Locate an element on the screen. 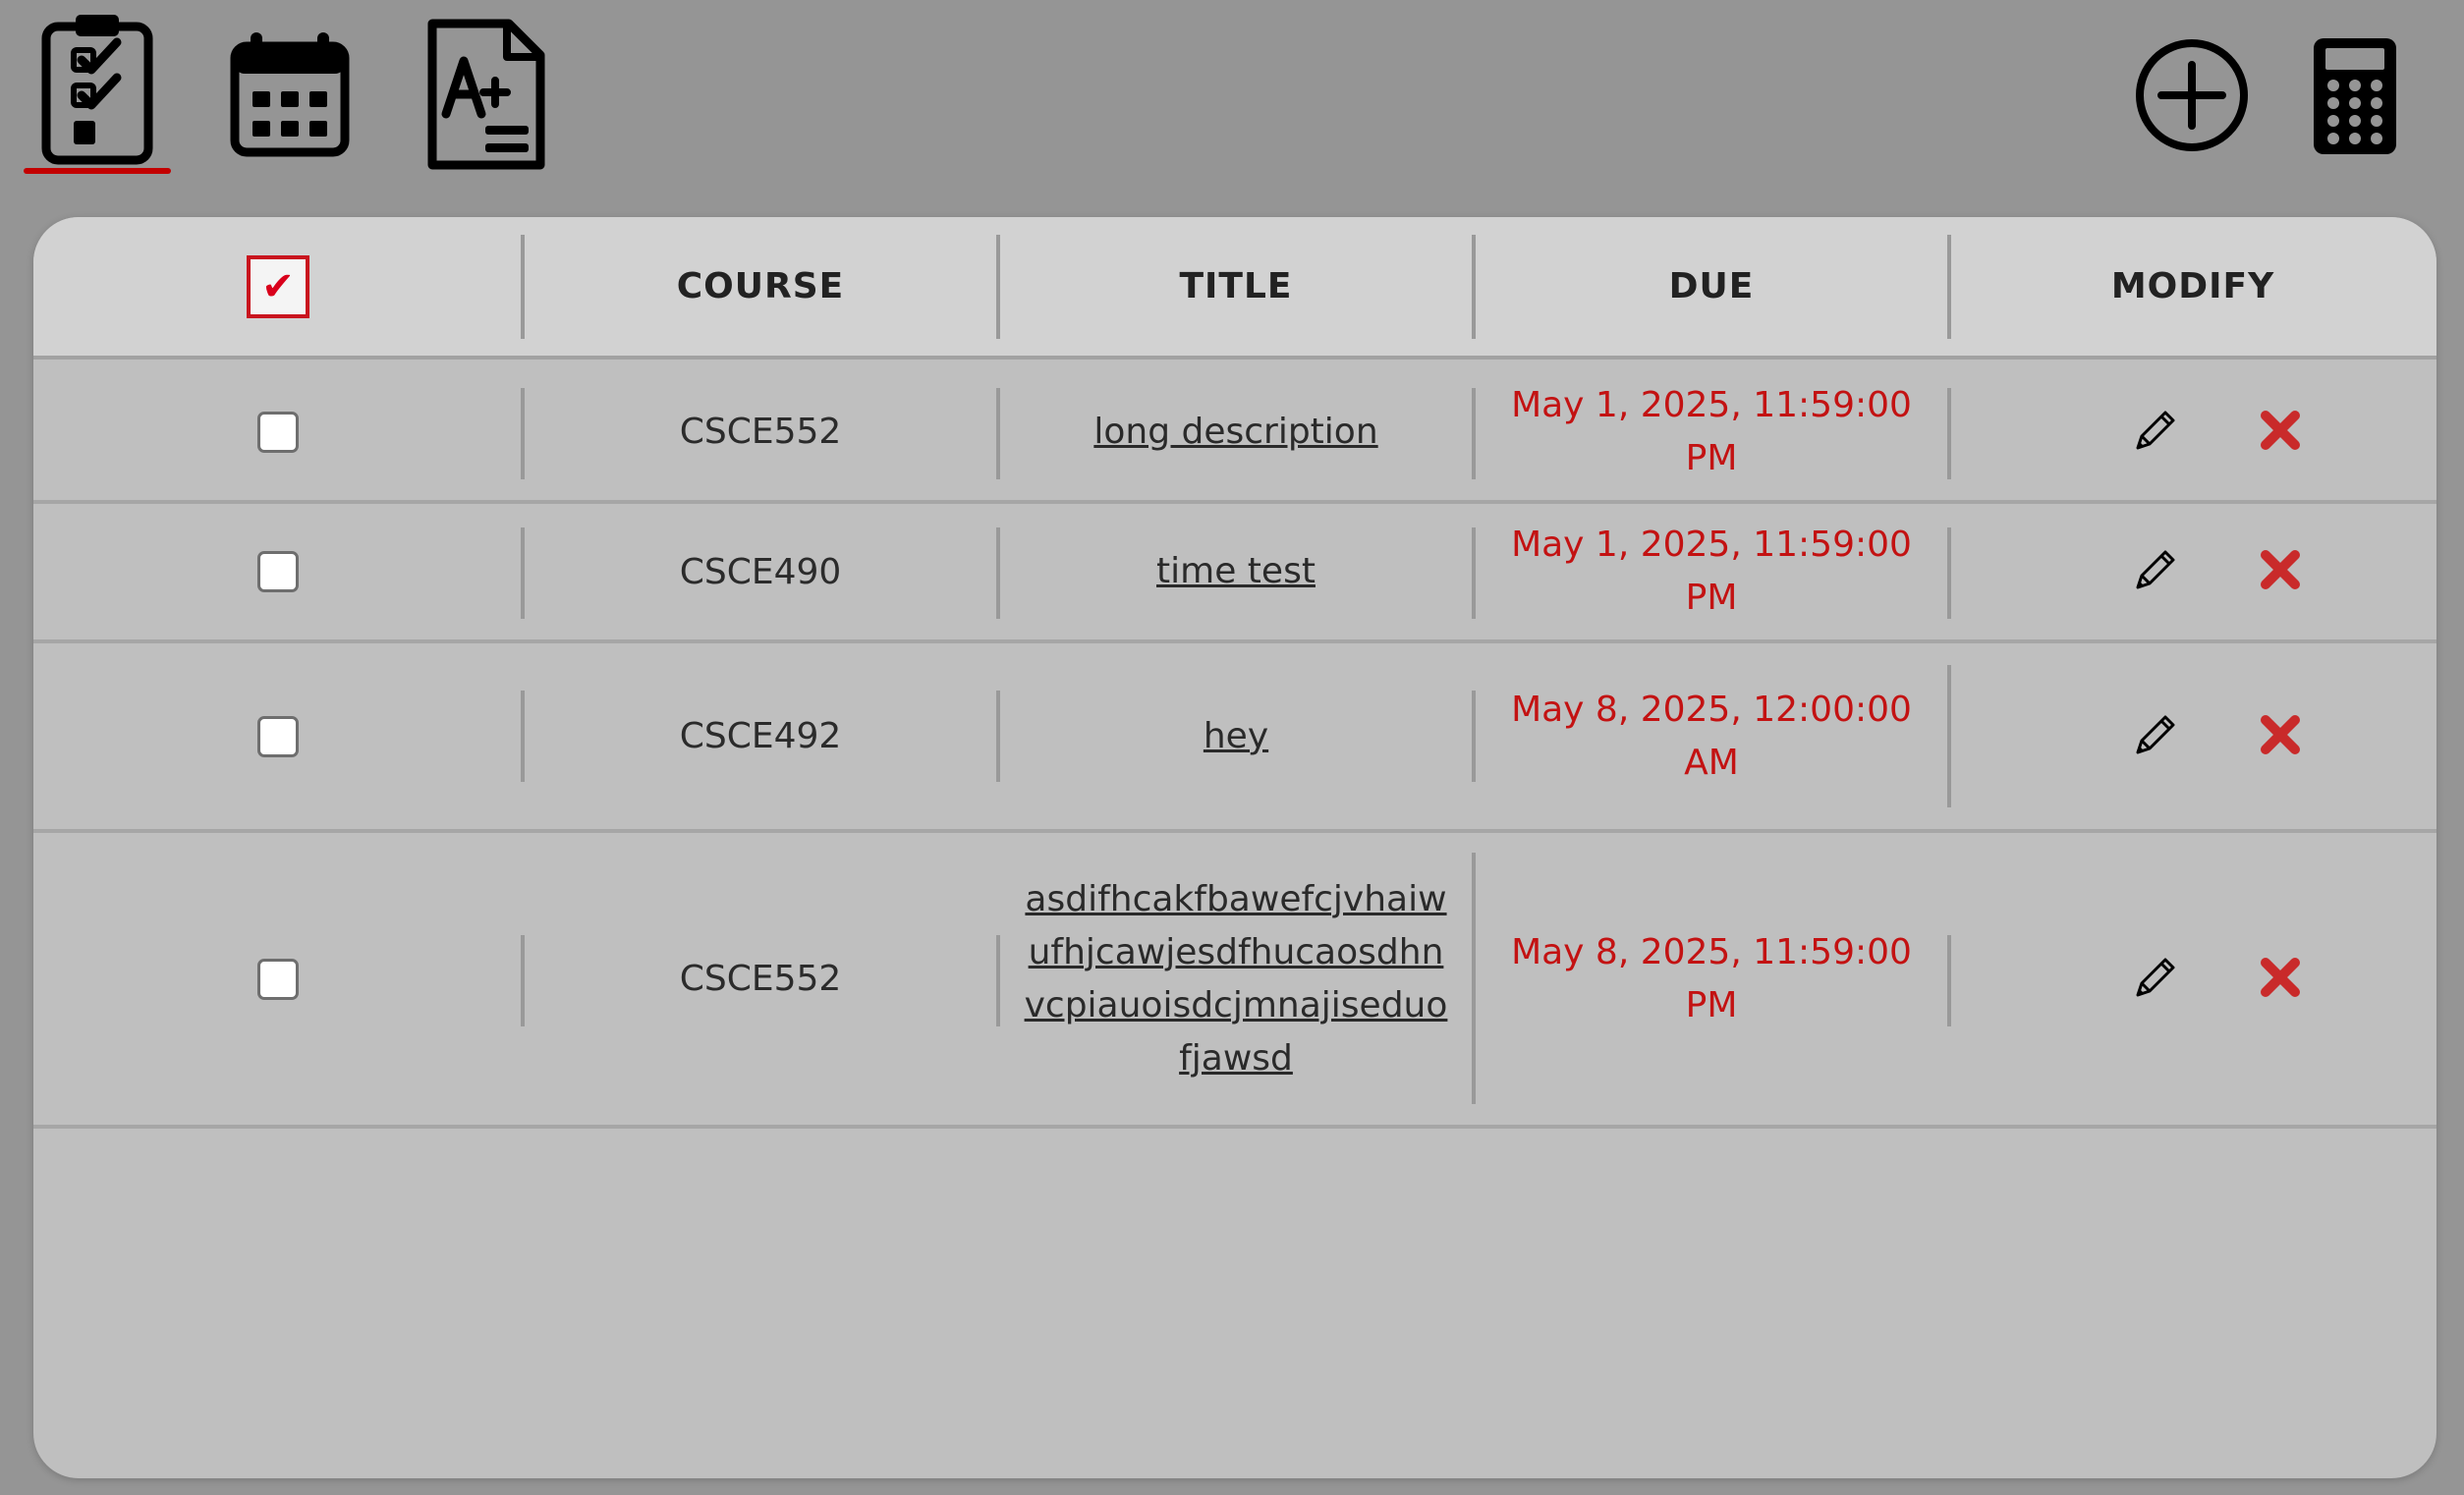  grade-document-icon is located at coordinates (485, 95).